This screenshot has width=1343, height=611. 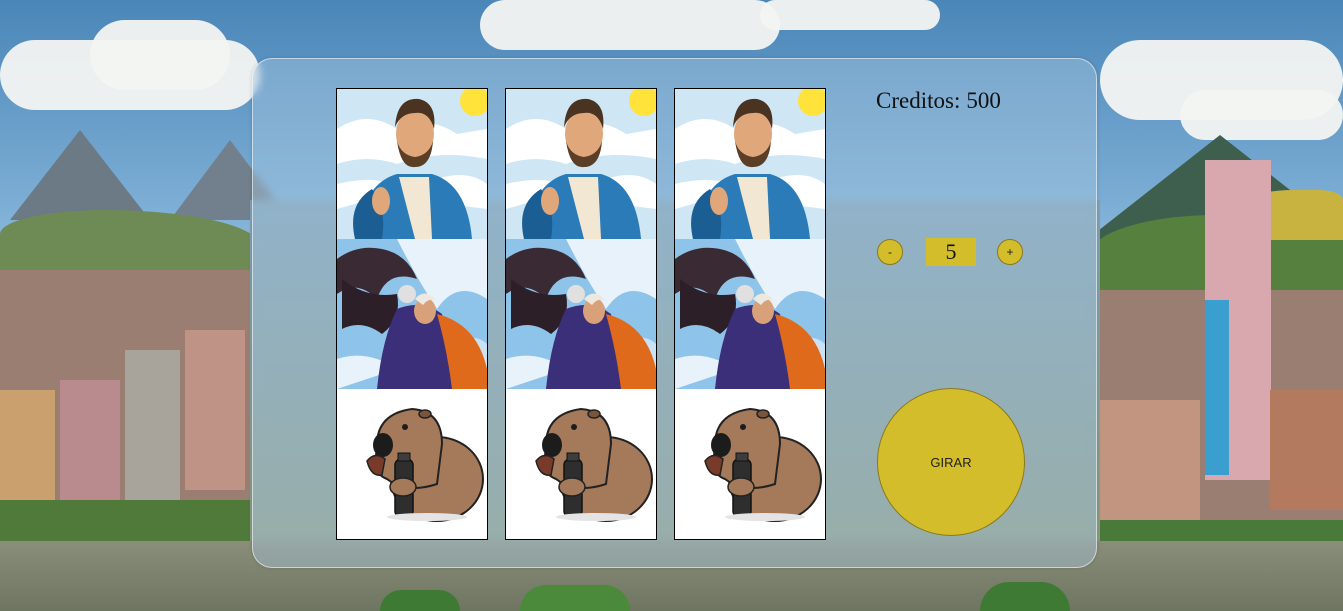 I want to click on bet-value: 5, so click(x=951, y=252).